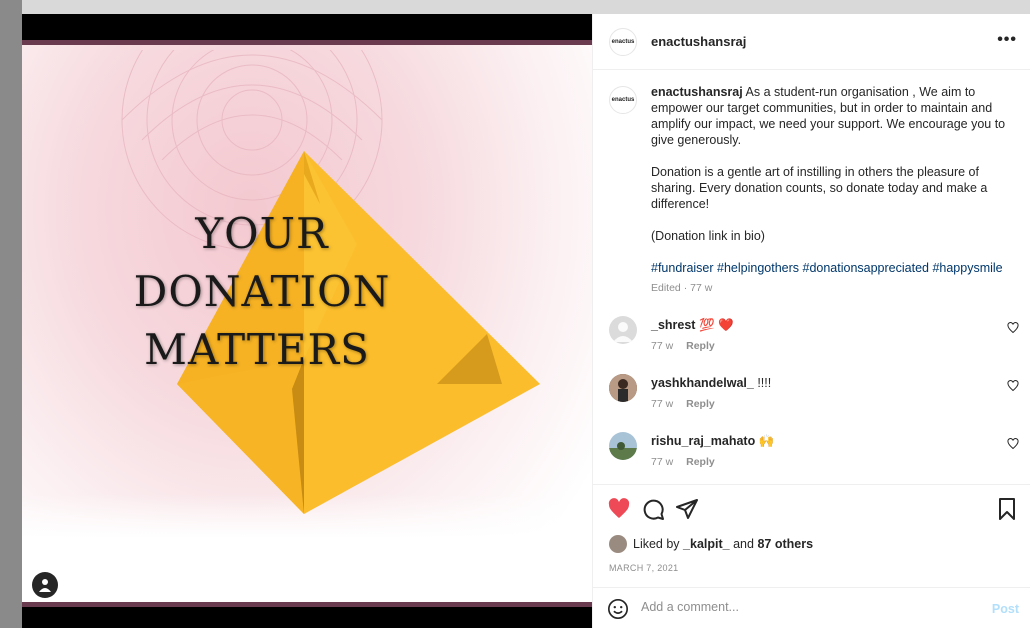  I want to click on emoji-smiley-icon, so click(618, 609).